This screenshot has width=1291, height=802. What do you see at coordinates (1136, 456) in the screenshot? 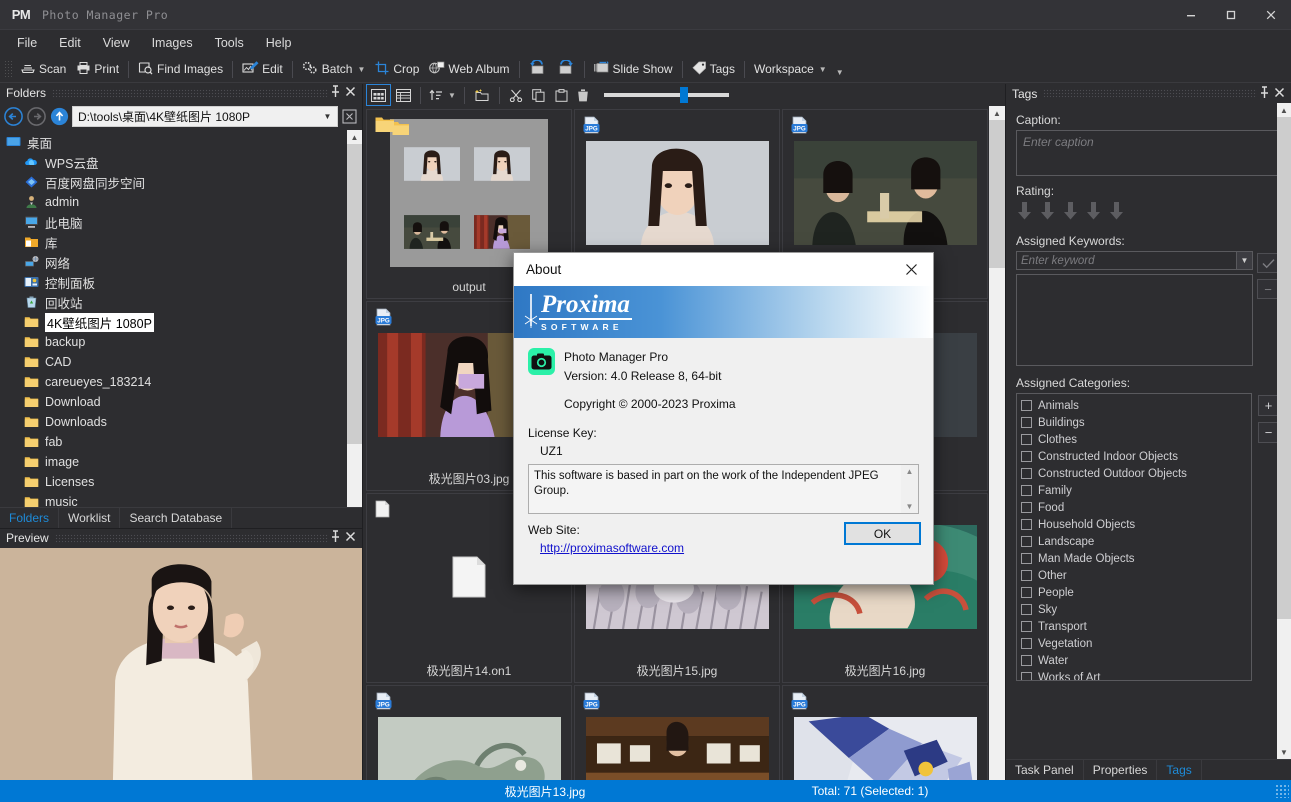
I see `category-row: Constructed Indoor Objects` at bounding box center [1136, 456].